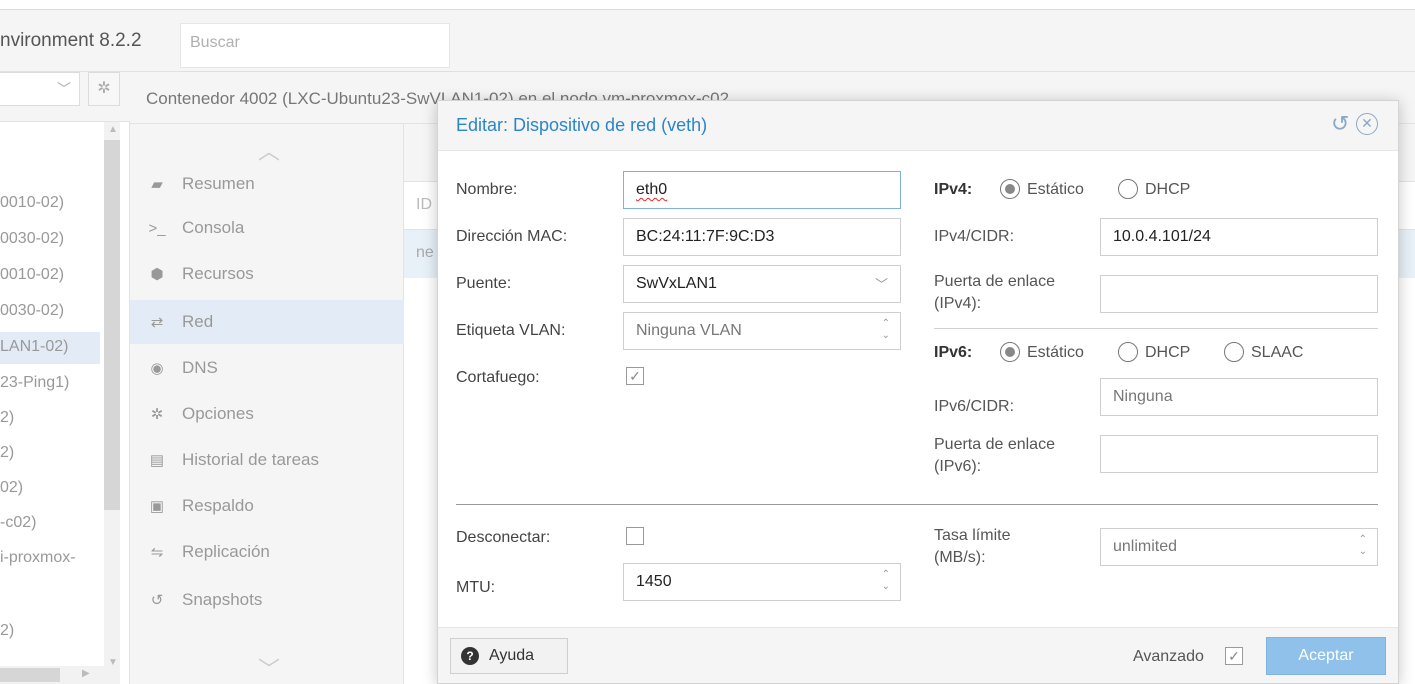 The image size is (1415, 684). What do you see at coordinates (484, 283) in the screenshot?
I see `bridge-label: Puente:` at bounding box center [484, 283].